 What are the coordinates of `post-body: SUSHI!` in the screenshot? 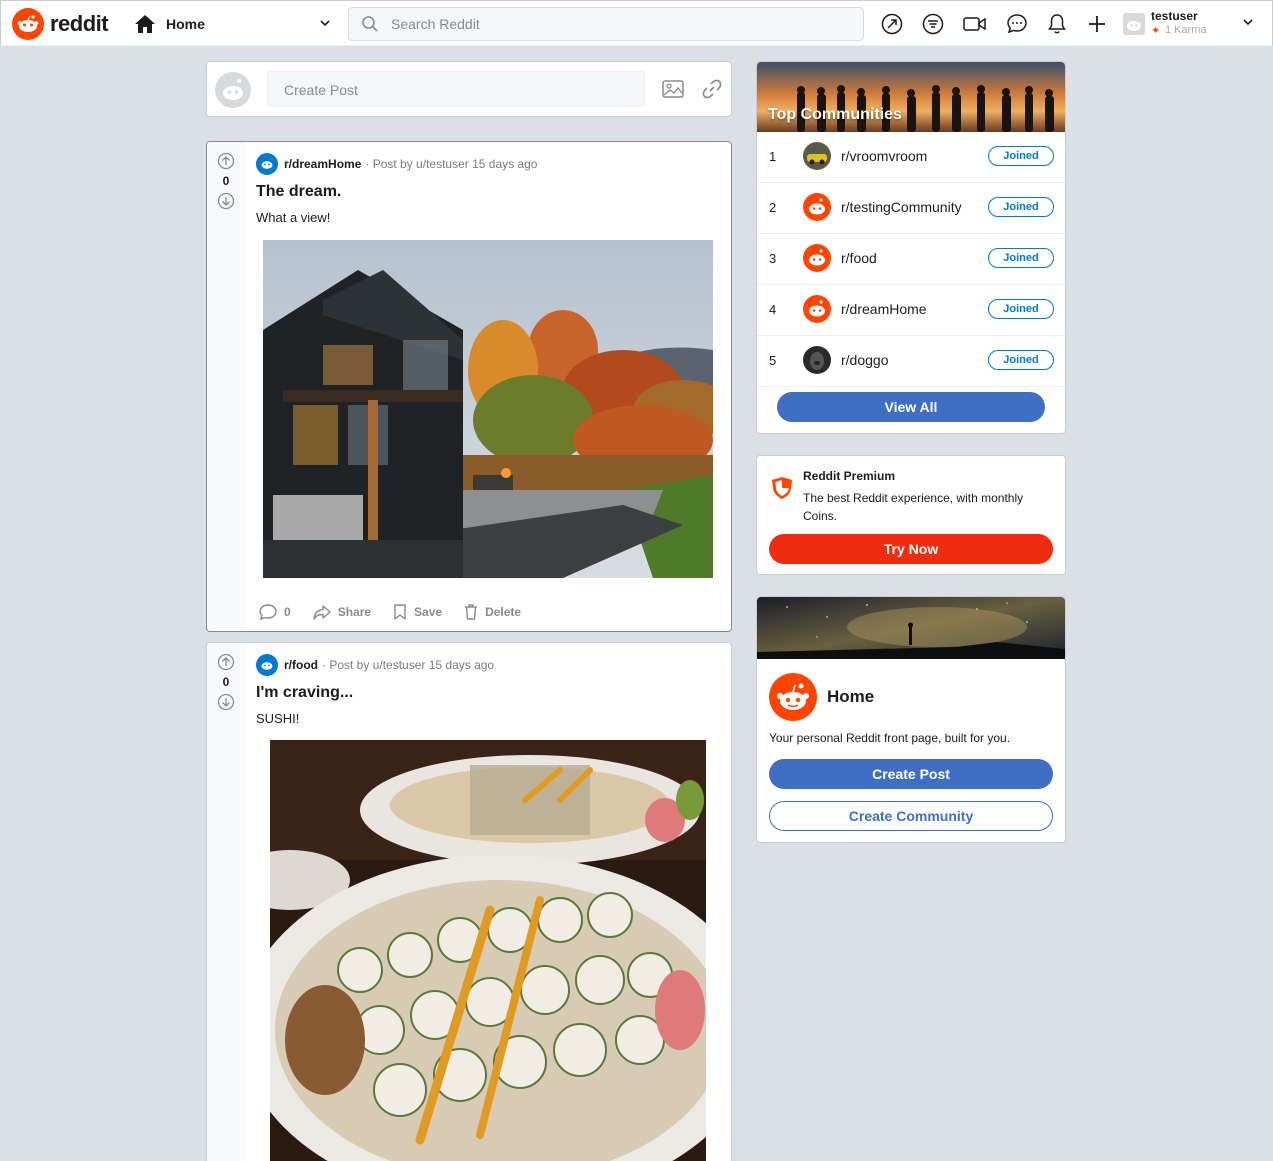 It's located at (278, 718).